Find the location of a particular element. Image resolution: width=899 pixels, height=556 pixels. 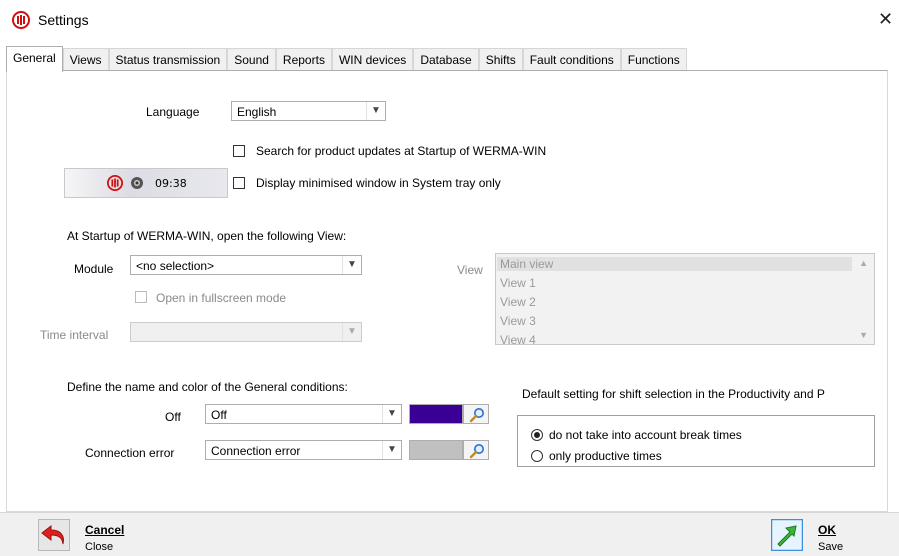

tray-clock: 09:38 is located at coordinates (171, 183).